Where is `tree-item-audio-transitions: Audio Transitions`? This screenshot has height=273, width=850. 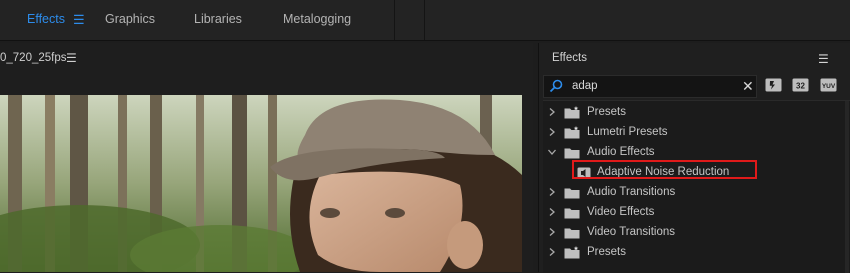 tree-item-audio-transitions: Audio Transitions is located at coordinates (696, 193).